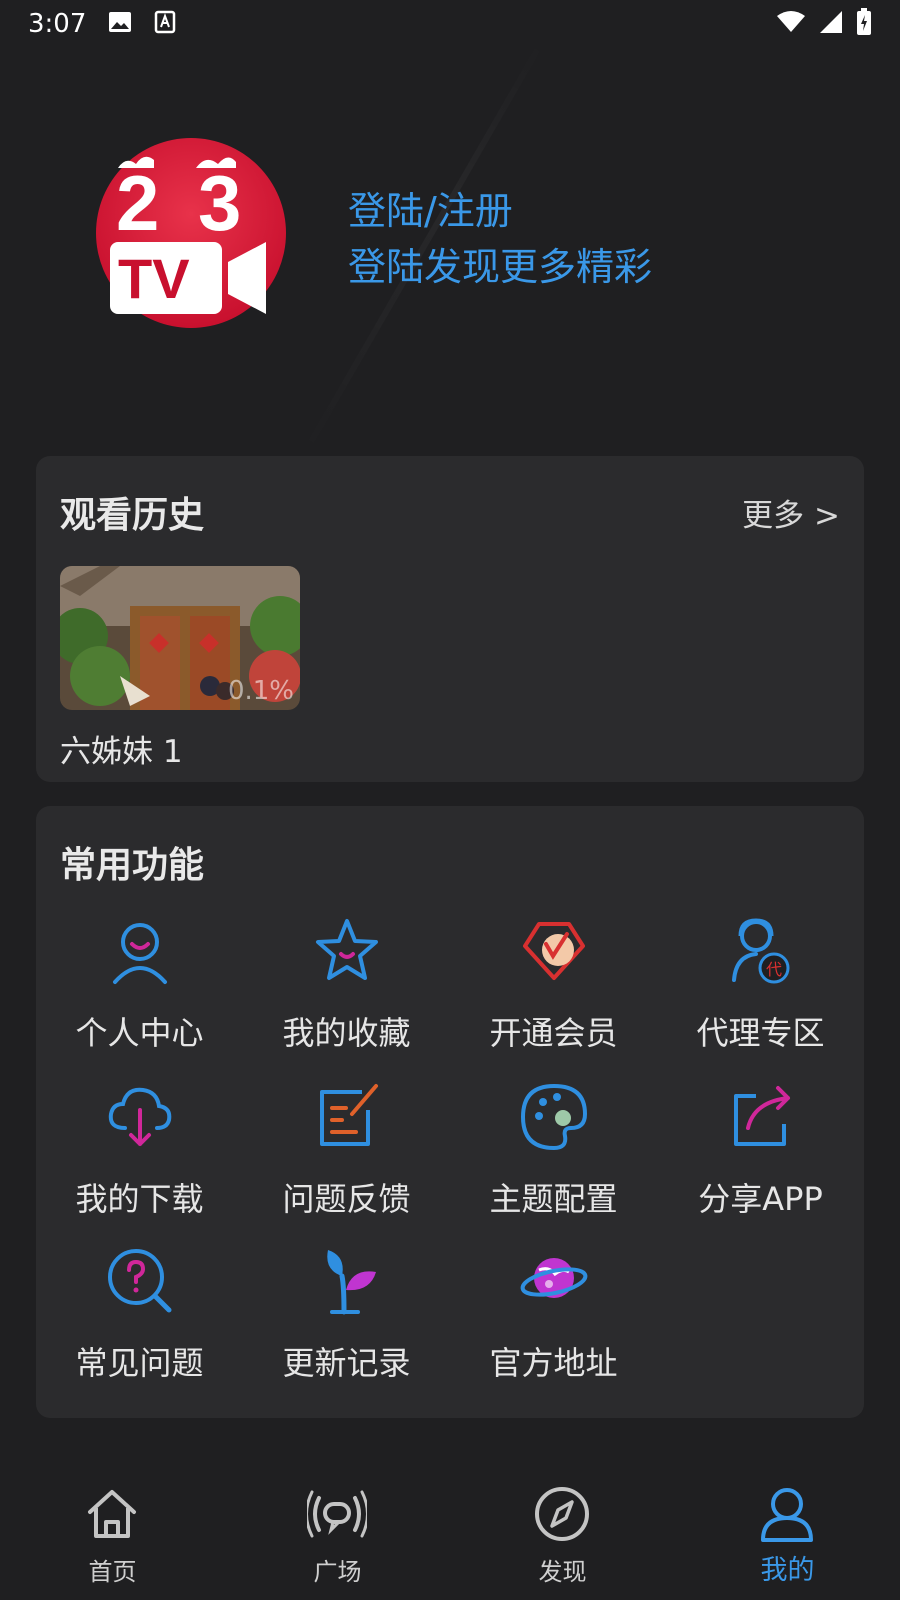 This screenshot has height=1600, width=900. What do you see at coordinates (140, 1281) in the screenshot?
I see `faq-icon` at bounding box center [140, 1281].